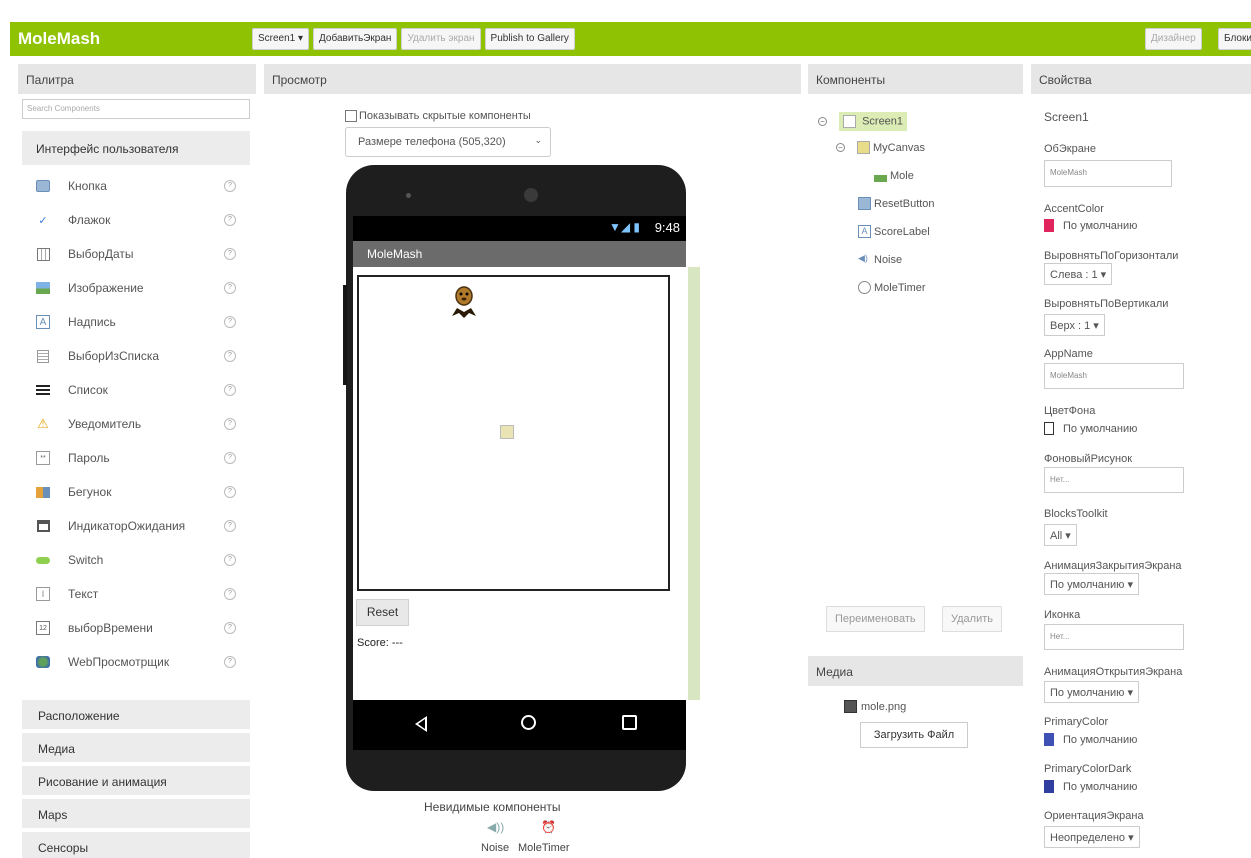 This screenshot has width=1251, height=858. Describe the element at coordinates (445, 116) in the screenshot. I see `show-hidden-label: Показывать скрытые компоненты` at that location.